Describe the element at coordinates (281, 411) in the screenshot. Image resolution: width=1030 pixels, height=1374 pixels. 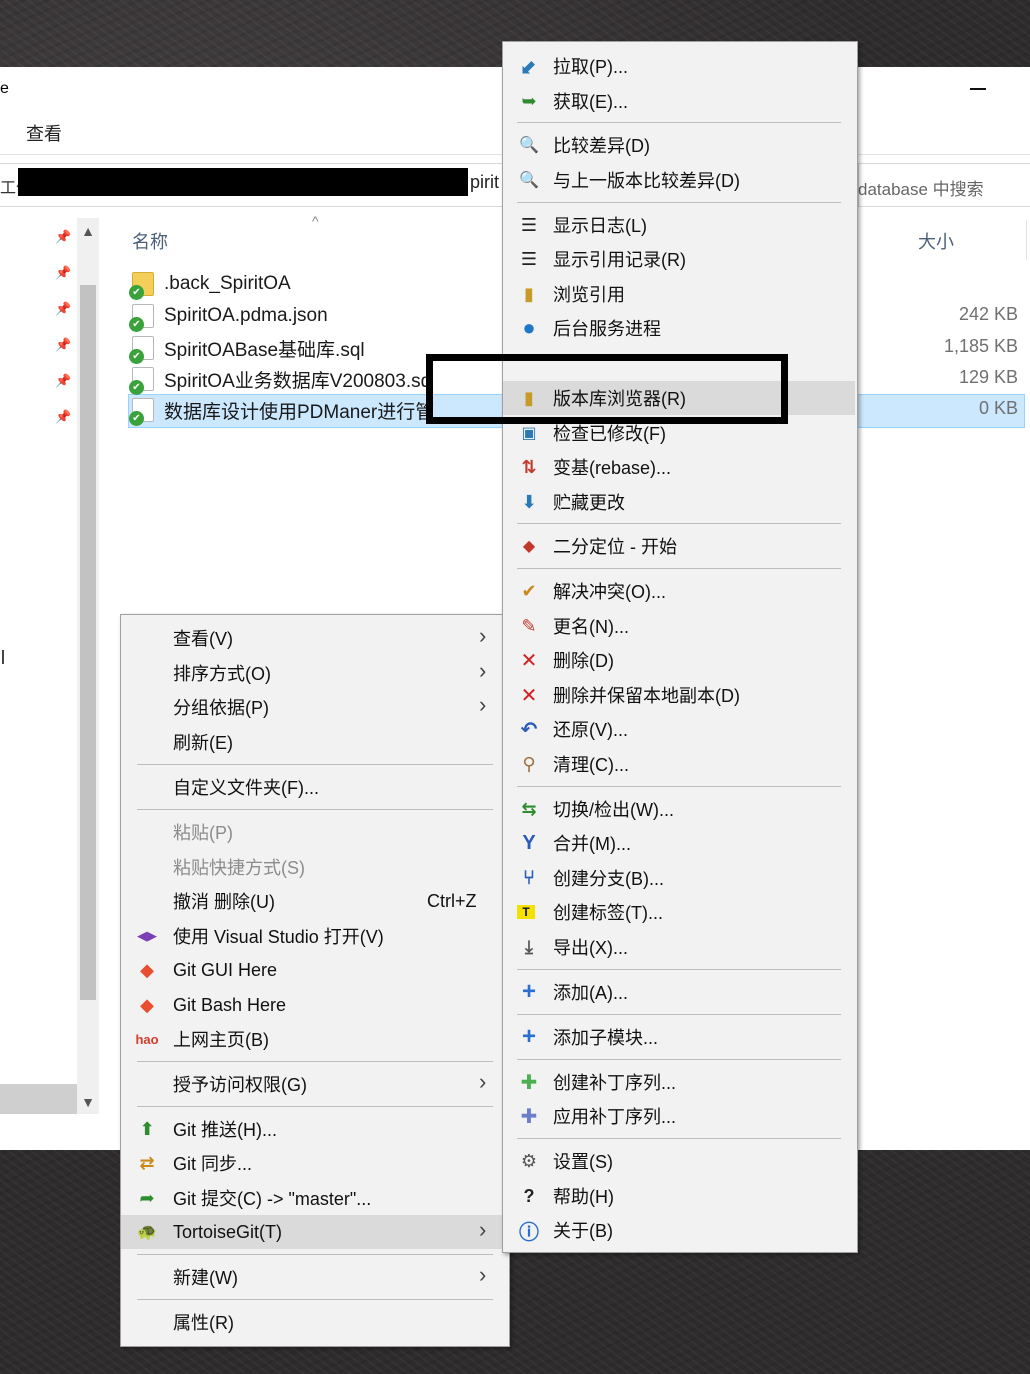
I see `file-list-item: 数据库设计使用PDManer进行管` at that location.